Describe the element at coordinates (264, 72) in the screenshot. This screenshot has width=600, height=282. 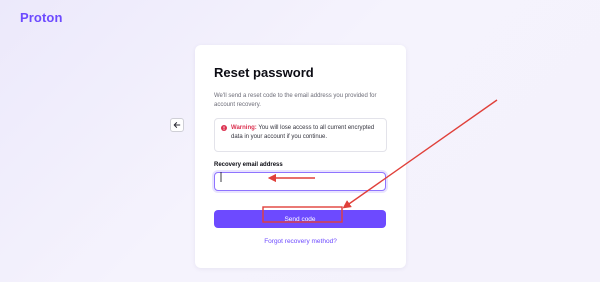
I see `page-title: Reset password` at that location.